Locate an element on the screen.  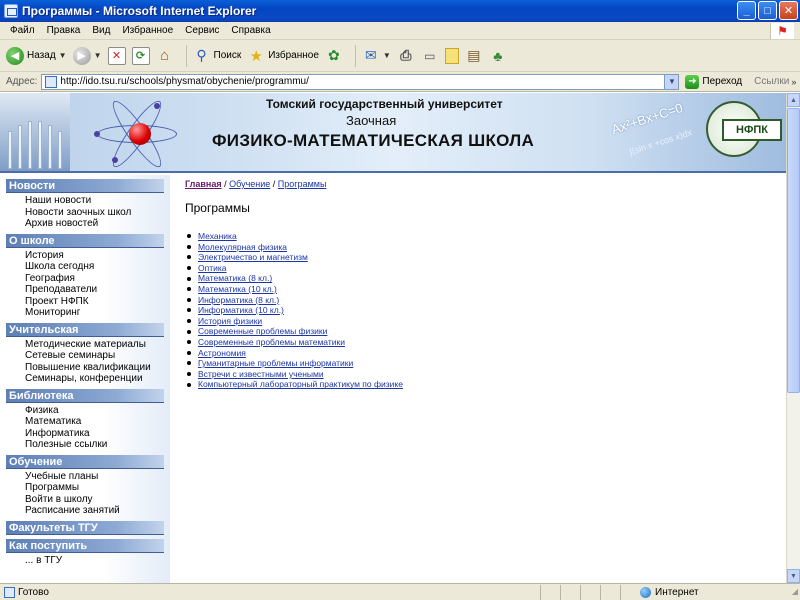
menu-help: Справка is located at coordinates (250, 30).